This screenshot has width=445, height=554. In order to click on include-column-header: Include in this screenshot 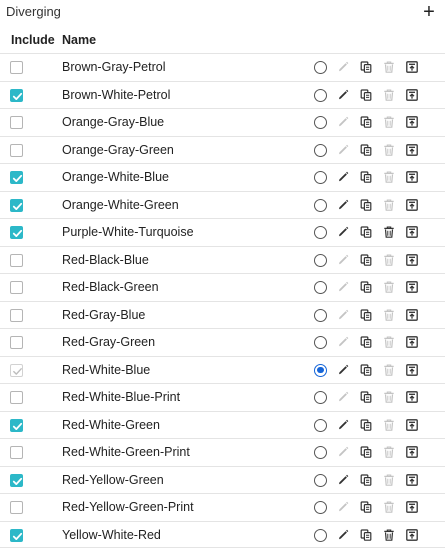, I will do `click(33, 40)`.